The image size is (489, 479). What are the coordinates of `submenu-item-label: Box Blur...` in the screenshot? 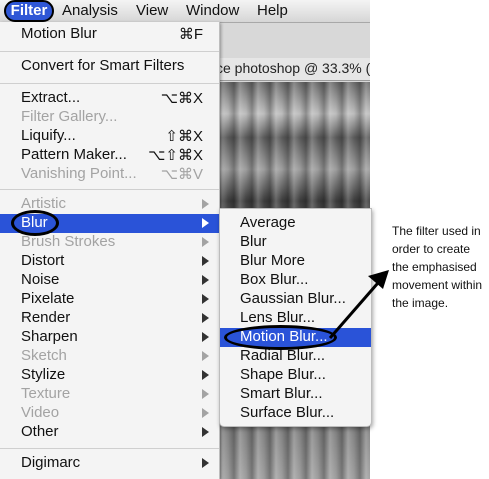 It's located at (274, 279).